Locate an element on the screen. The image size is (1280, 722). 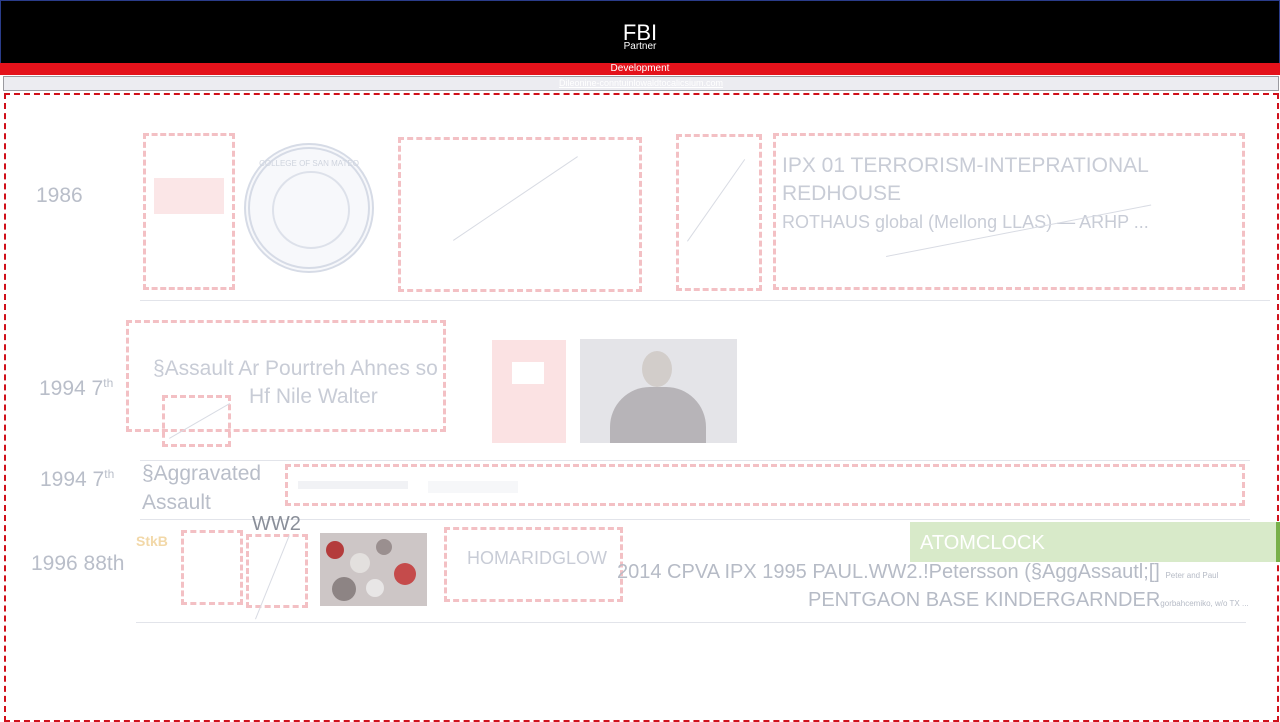
seal-emblem is located at coordinates (311, 210).